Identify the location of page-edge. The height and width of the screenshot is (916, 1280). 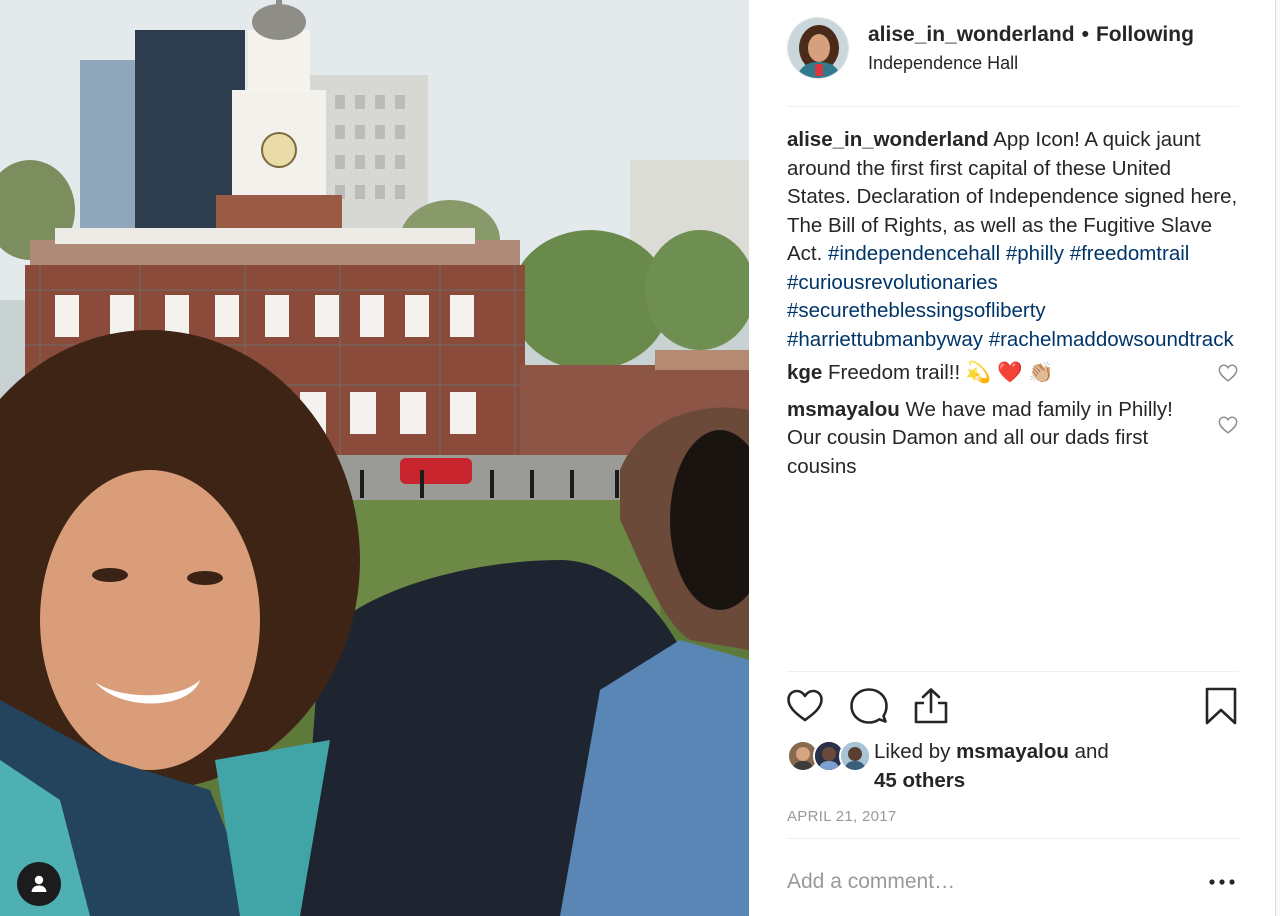
(1278, 458).